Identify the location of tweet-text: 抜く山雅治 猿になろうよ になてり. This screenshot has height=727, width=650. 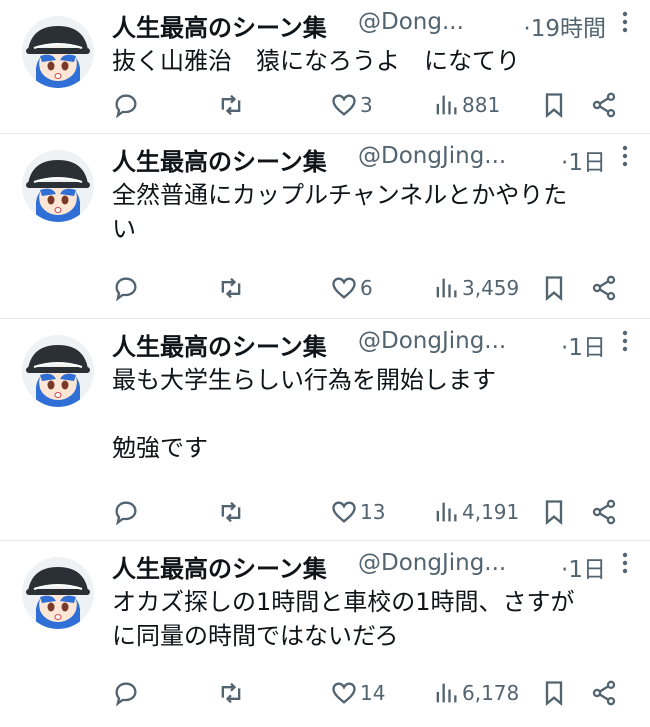
(316, 61).